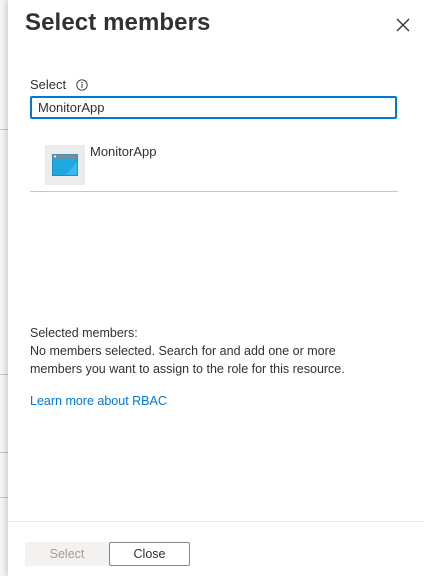 The image size is (424, 576). I want to click on background-page, so click(4, 288).